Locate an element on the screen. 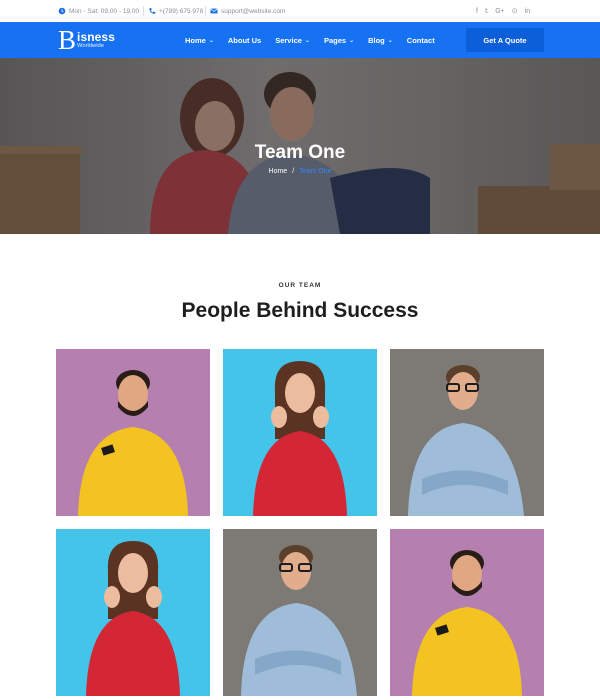 This screenshot has width=600, height=700. breadcrumb-current: Team One is located at coordinates (315, 171).